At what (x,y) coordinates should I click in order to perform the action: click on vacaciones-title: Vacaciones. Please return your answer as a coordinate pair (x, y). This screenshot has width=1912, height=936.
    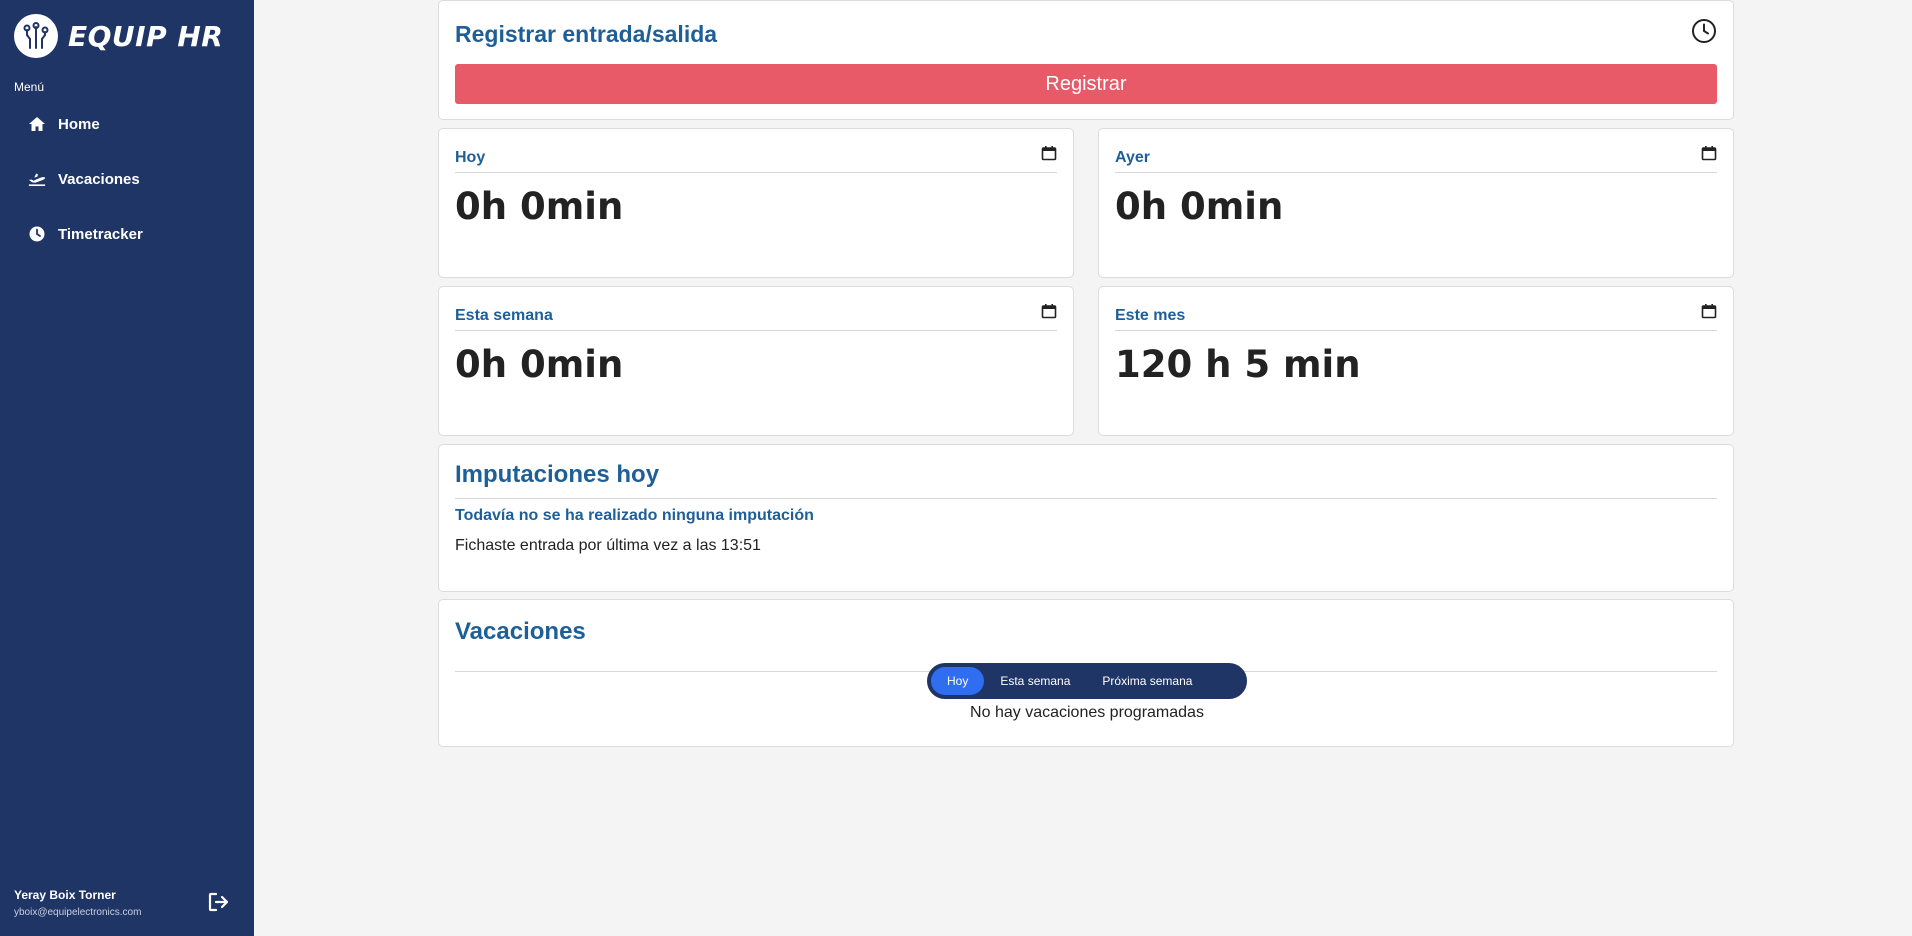
    Looking at the image, I should click on (520, 631).